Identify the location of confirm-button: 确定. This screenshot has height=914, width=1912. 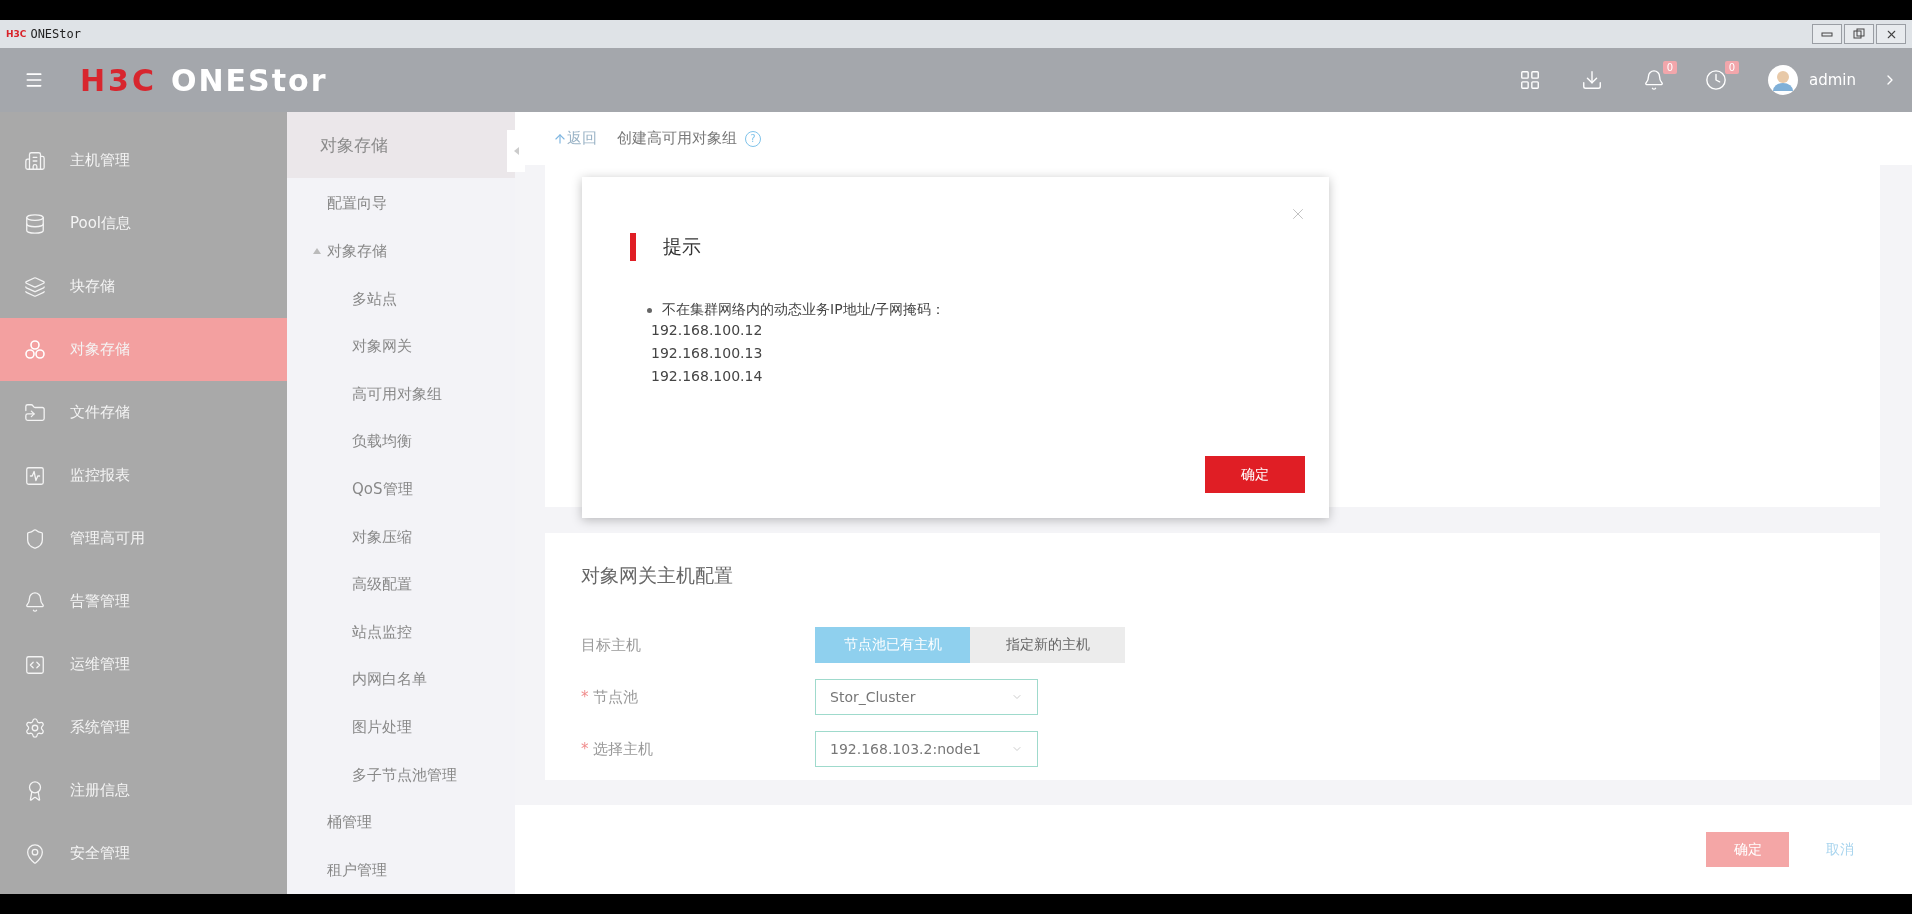
(1747, 849).